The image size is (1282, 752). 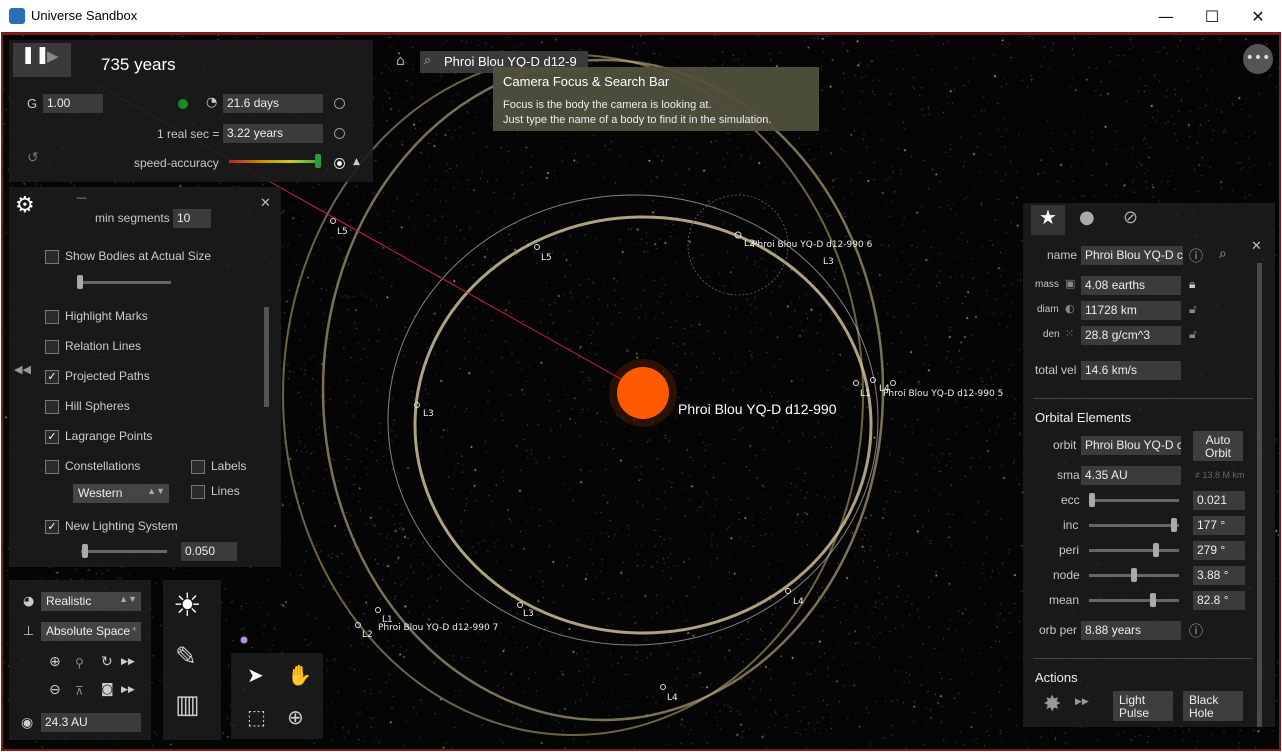 What do you see at coordinates (1259, 495) in the screenshot?
I see `properties-scrollbar` at bounding box center [1259, 495].